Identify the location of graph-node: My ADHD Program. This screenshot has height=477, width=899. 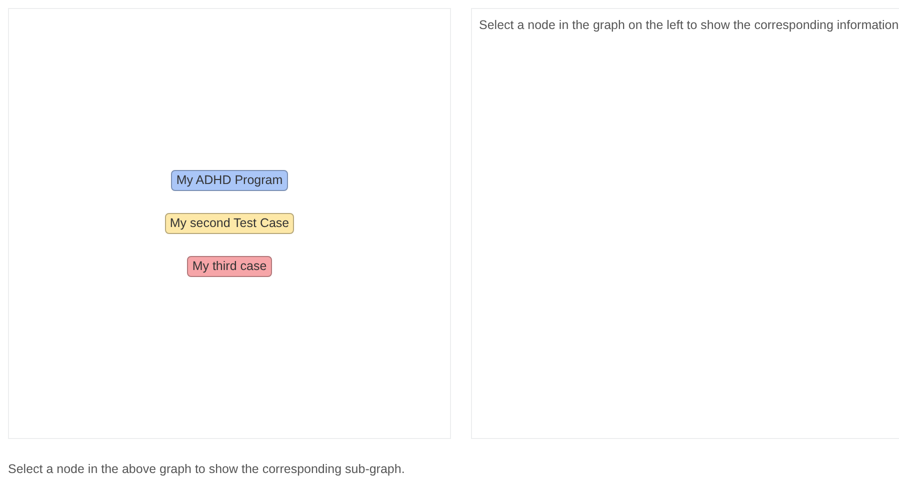
(229, 180).